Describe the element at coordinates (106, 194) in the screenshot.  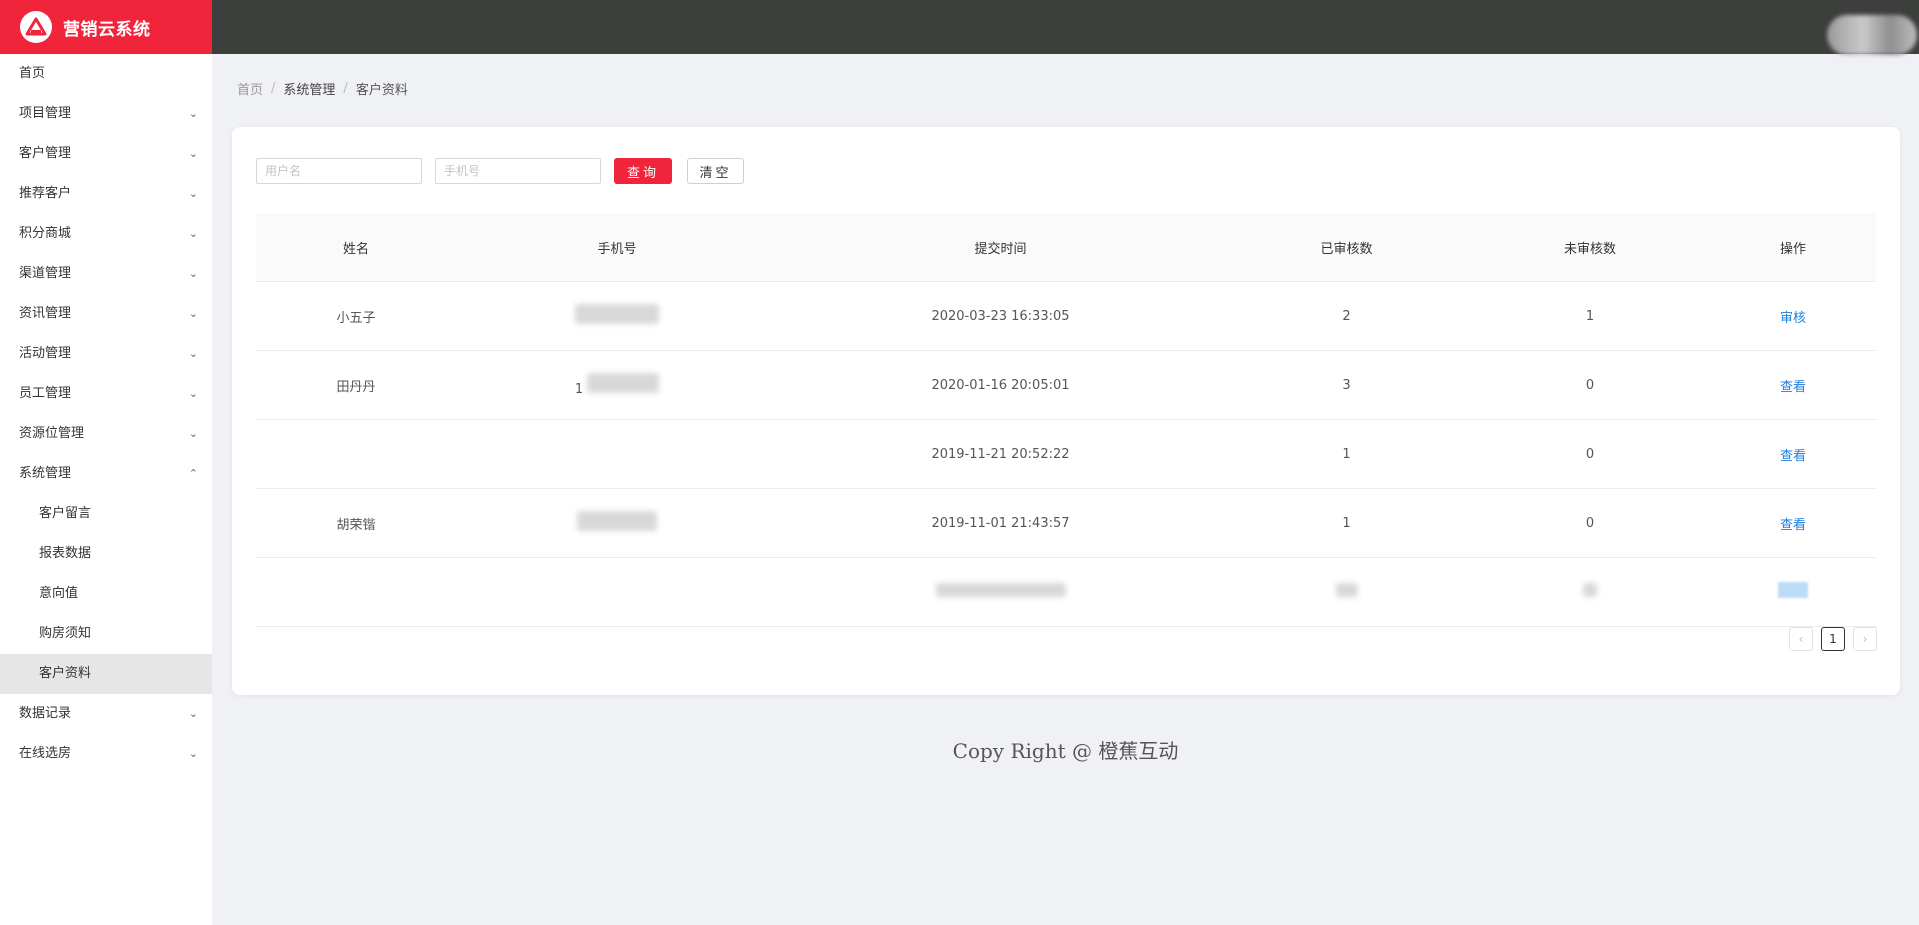
I see `sidebar-item-referrals: 推荐客户 ⌄` at that location.